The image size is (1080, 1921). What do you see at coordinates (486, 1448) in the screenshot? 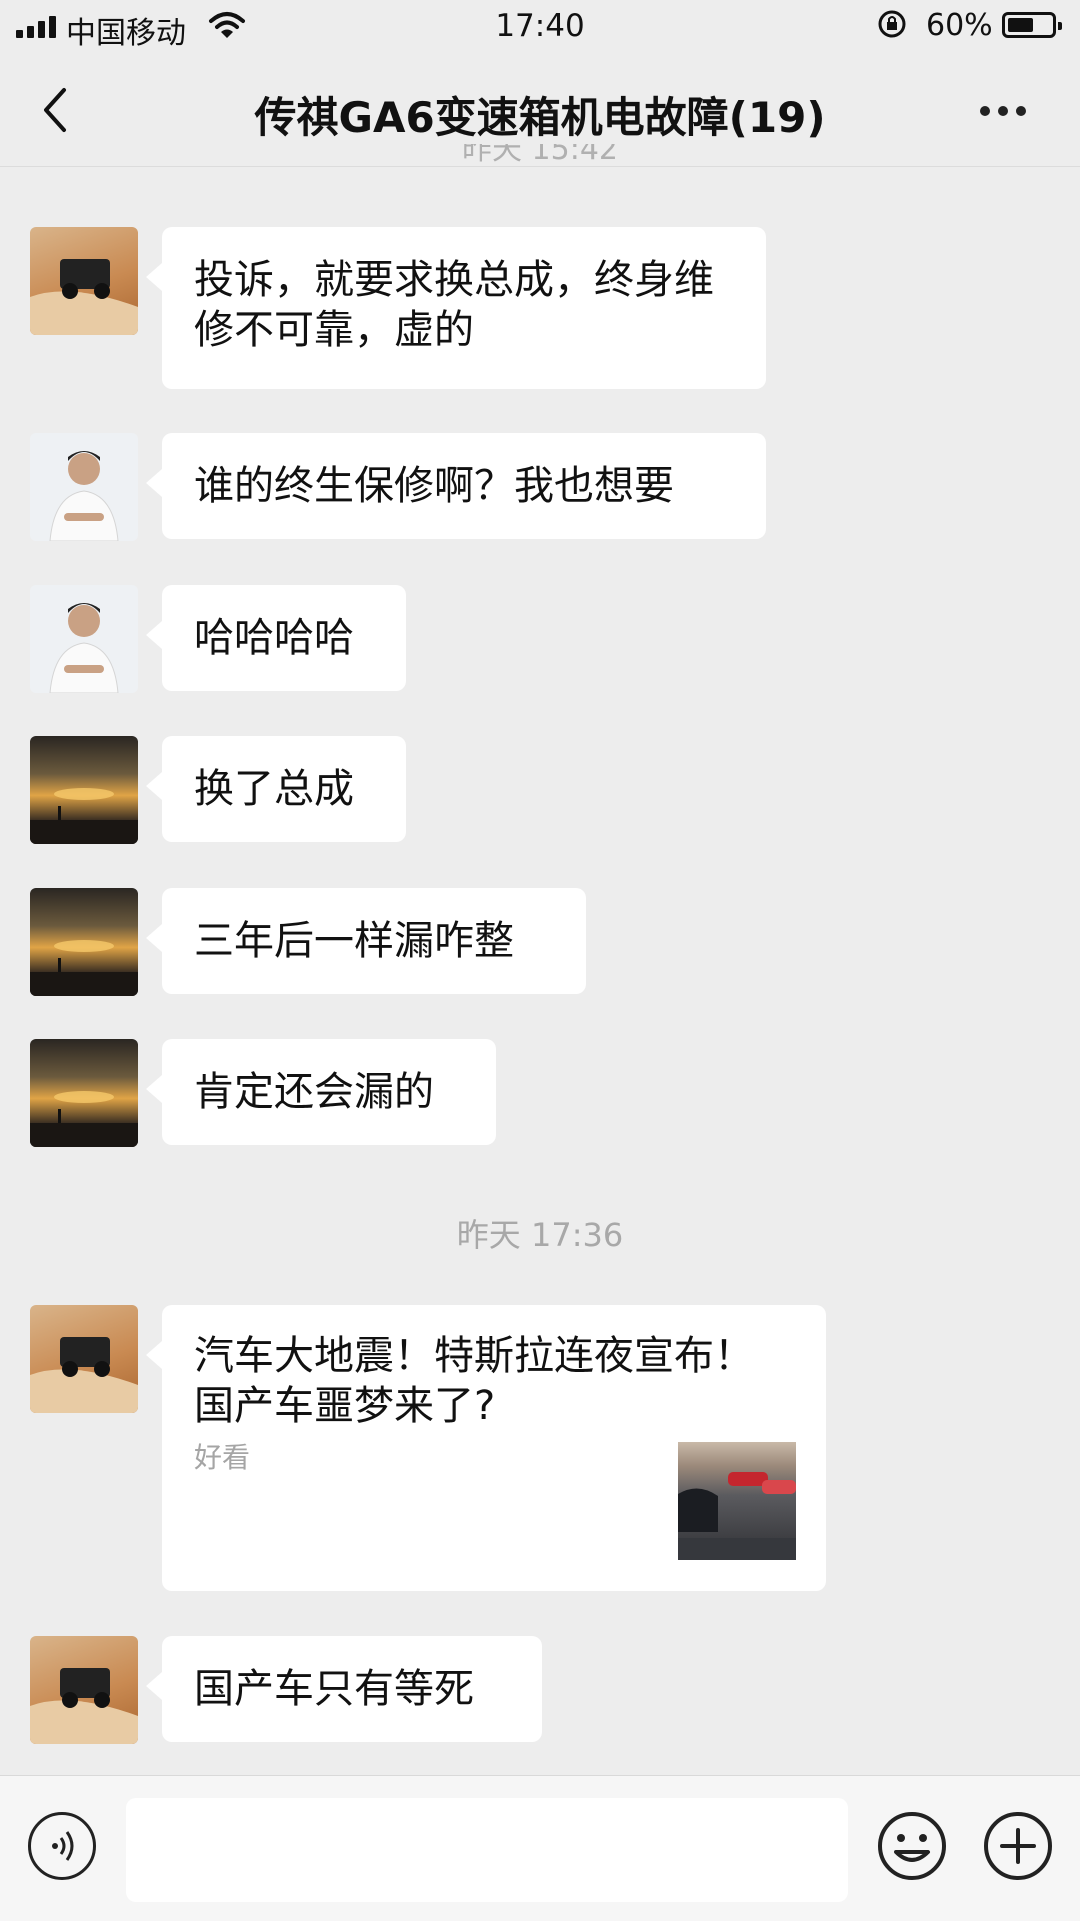
I see `link-card: 汽车大地震！特斯拉连夜宣布！国产车噩梦来了? 好看` at bounding box center [486, 1448].